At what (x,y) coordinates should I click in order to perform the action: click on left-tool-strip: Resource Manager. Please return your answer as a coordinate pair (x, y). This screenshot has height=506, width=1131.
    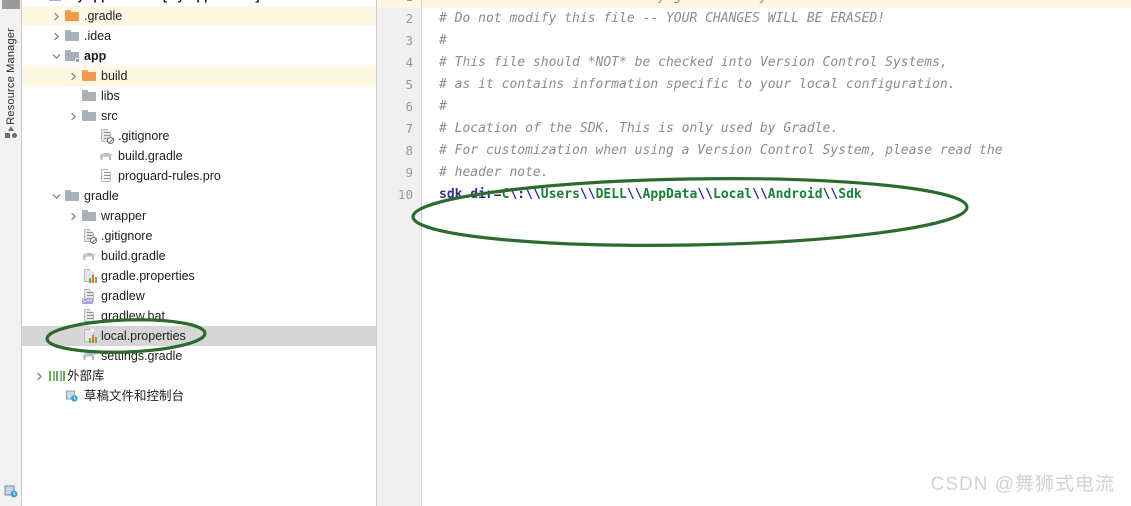
    Looking at the image, I should click on (11, 253).